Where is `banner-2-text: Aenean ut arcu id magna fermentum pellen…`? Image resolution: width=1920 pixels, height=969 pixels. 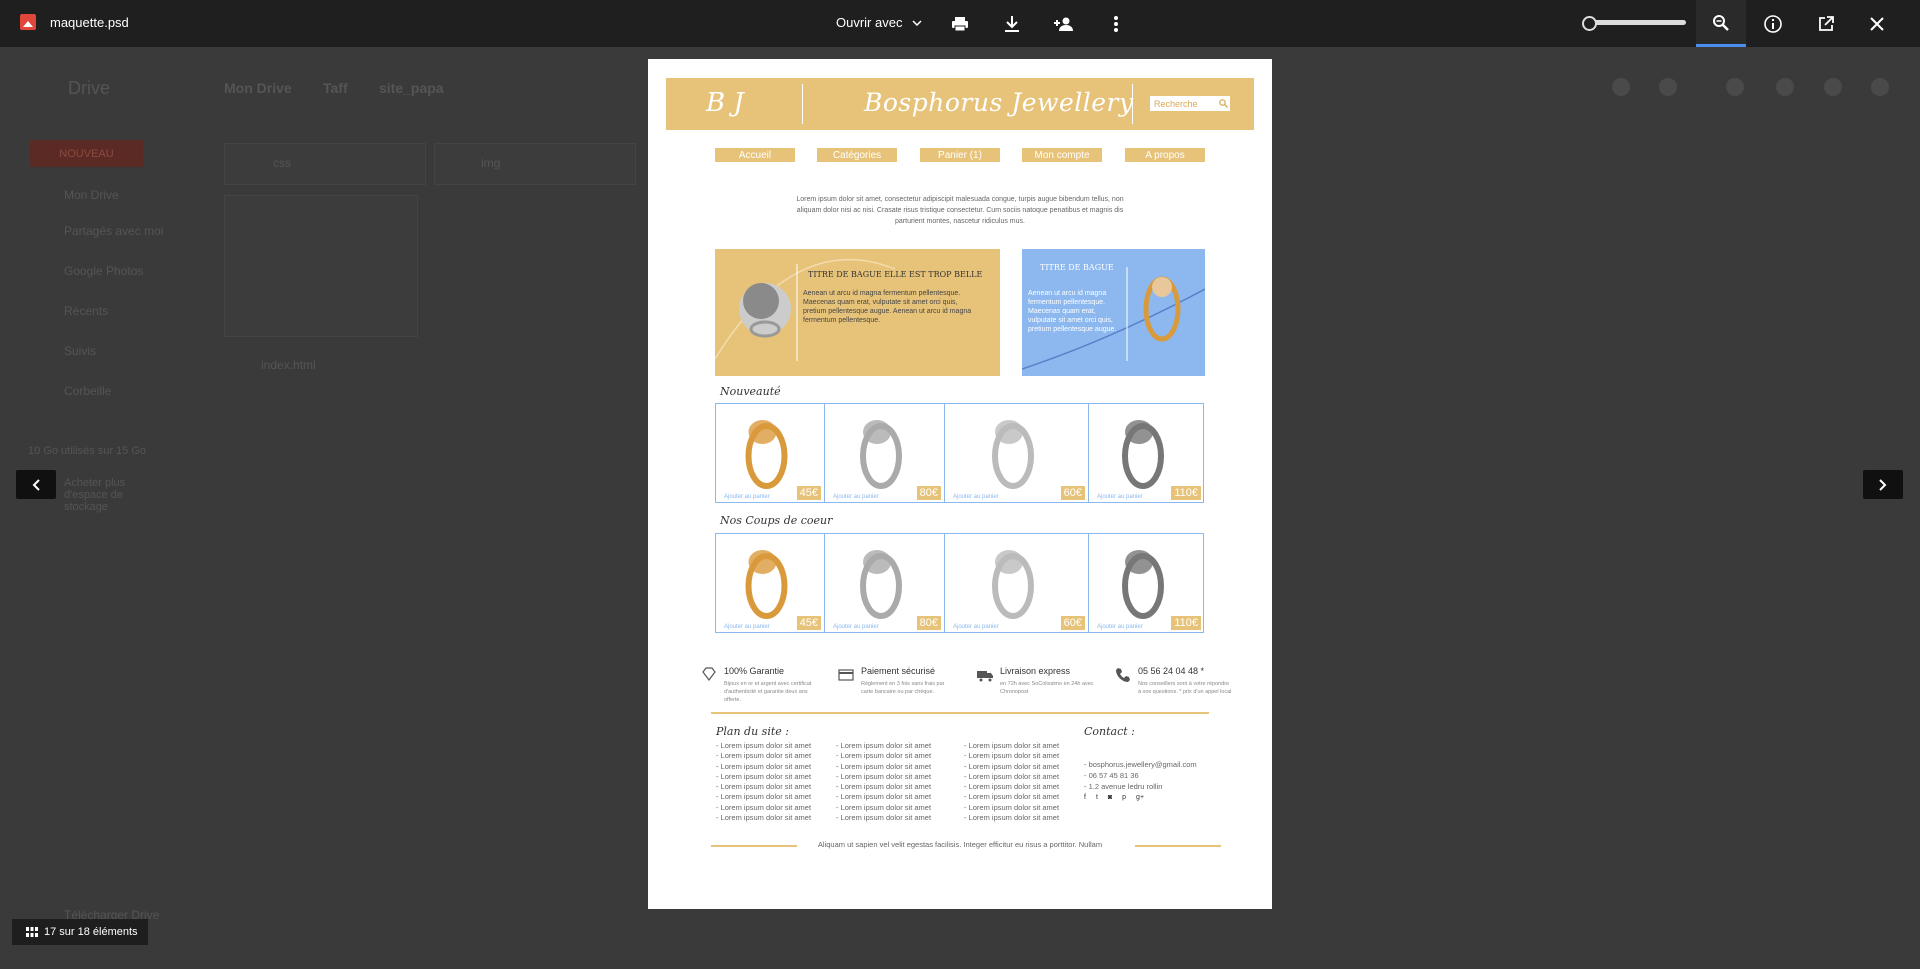
banner-2-text: Aenean ut arcu id magna fermentum pellen… is located at coordinates (1072, 311).